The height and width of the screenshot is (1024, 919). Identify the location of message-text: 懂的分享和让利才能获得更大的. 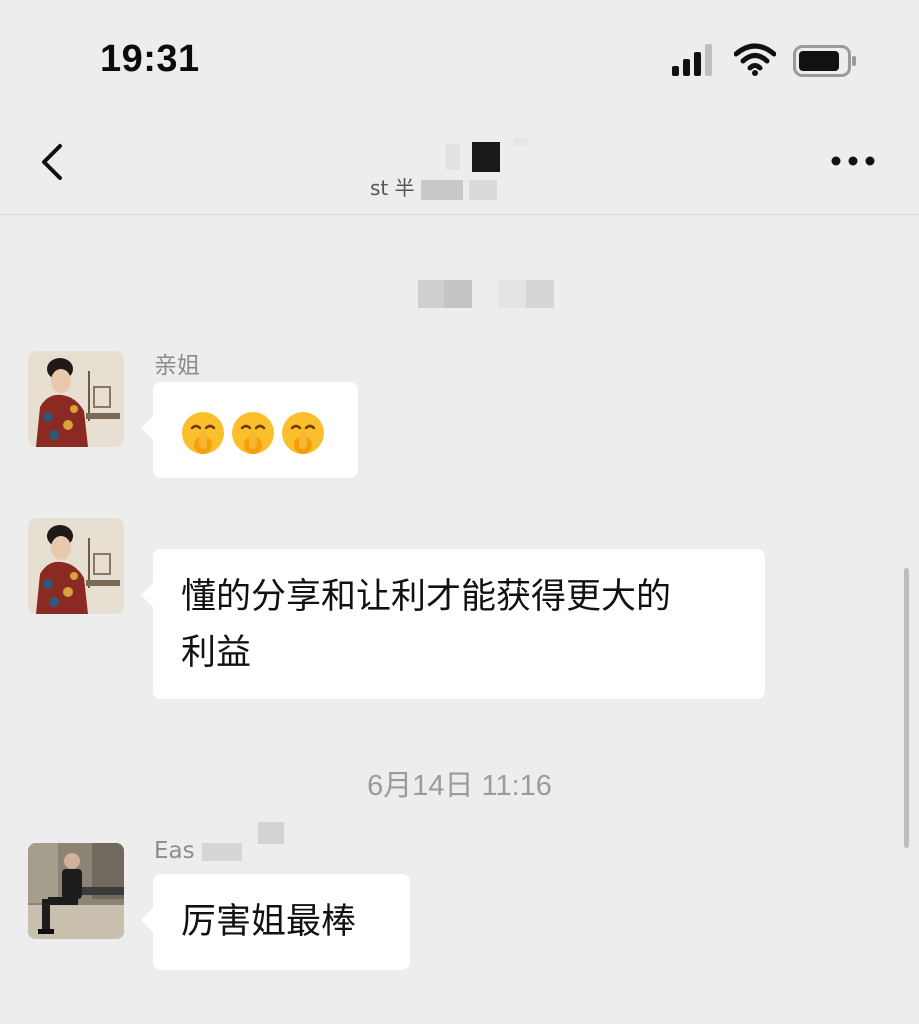
(426, 597).